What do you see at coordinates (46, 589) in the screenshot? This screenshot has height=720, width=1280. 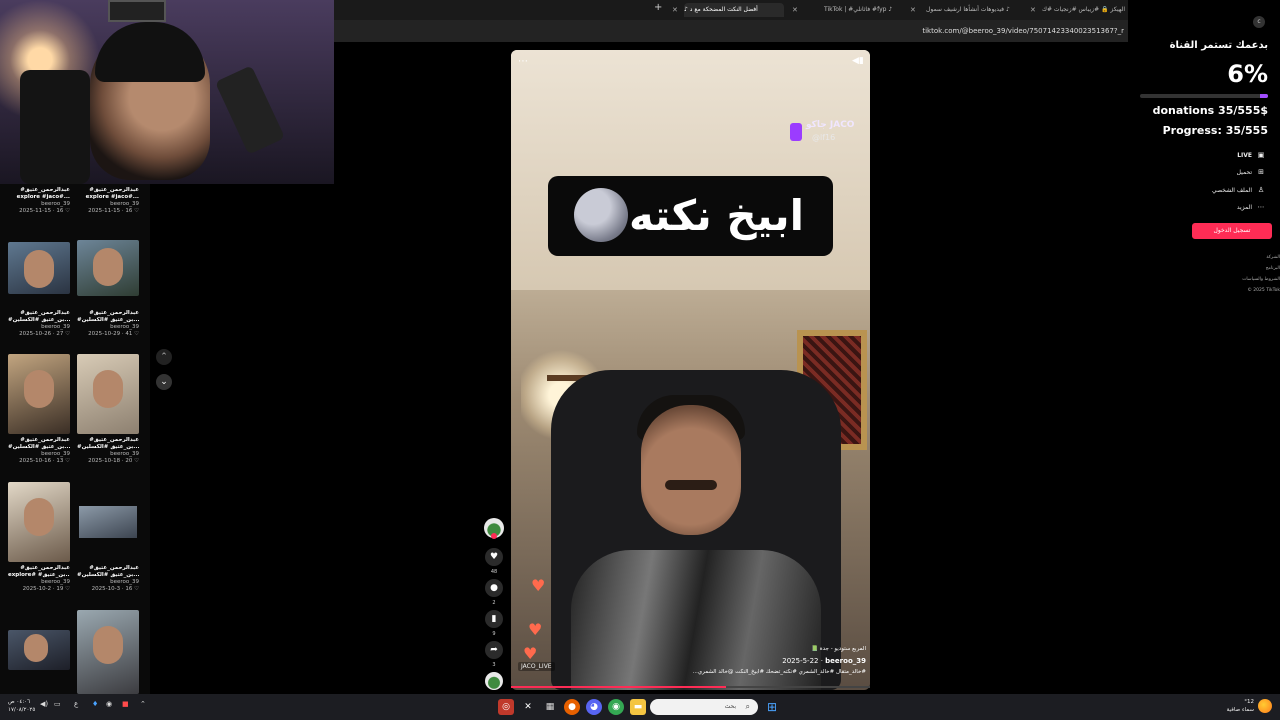 I see `video-stats: 2025-10-2 · 19 ♡` at bounding box center [46, 589].